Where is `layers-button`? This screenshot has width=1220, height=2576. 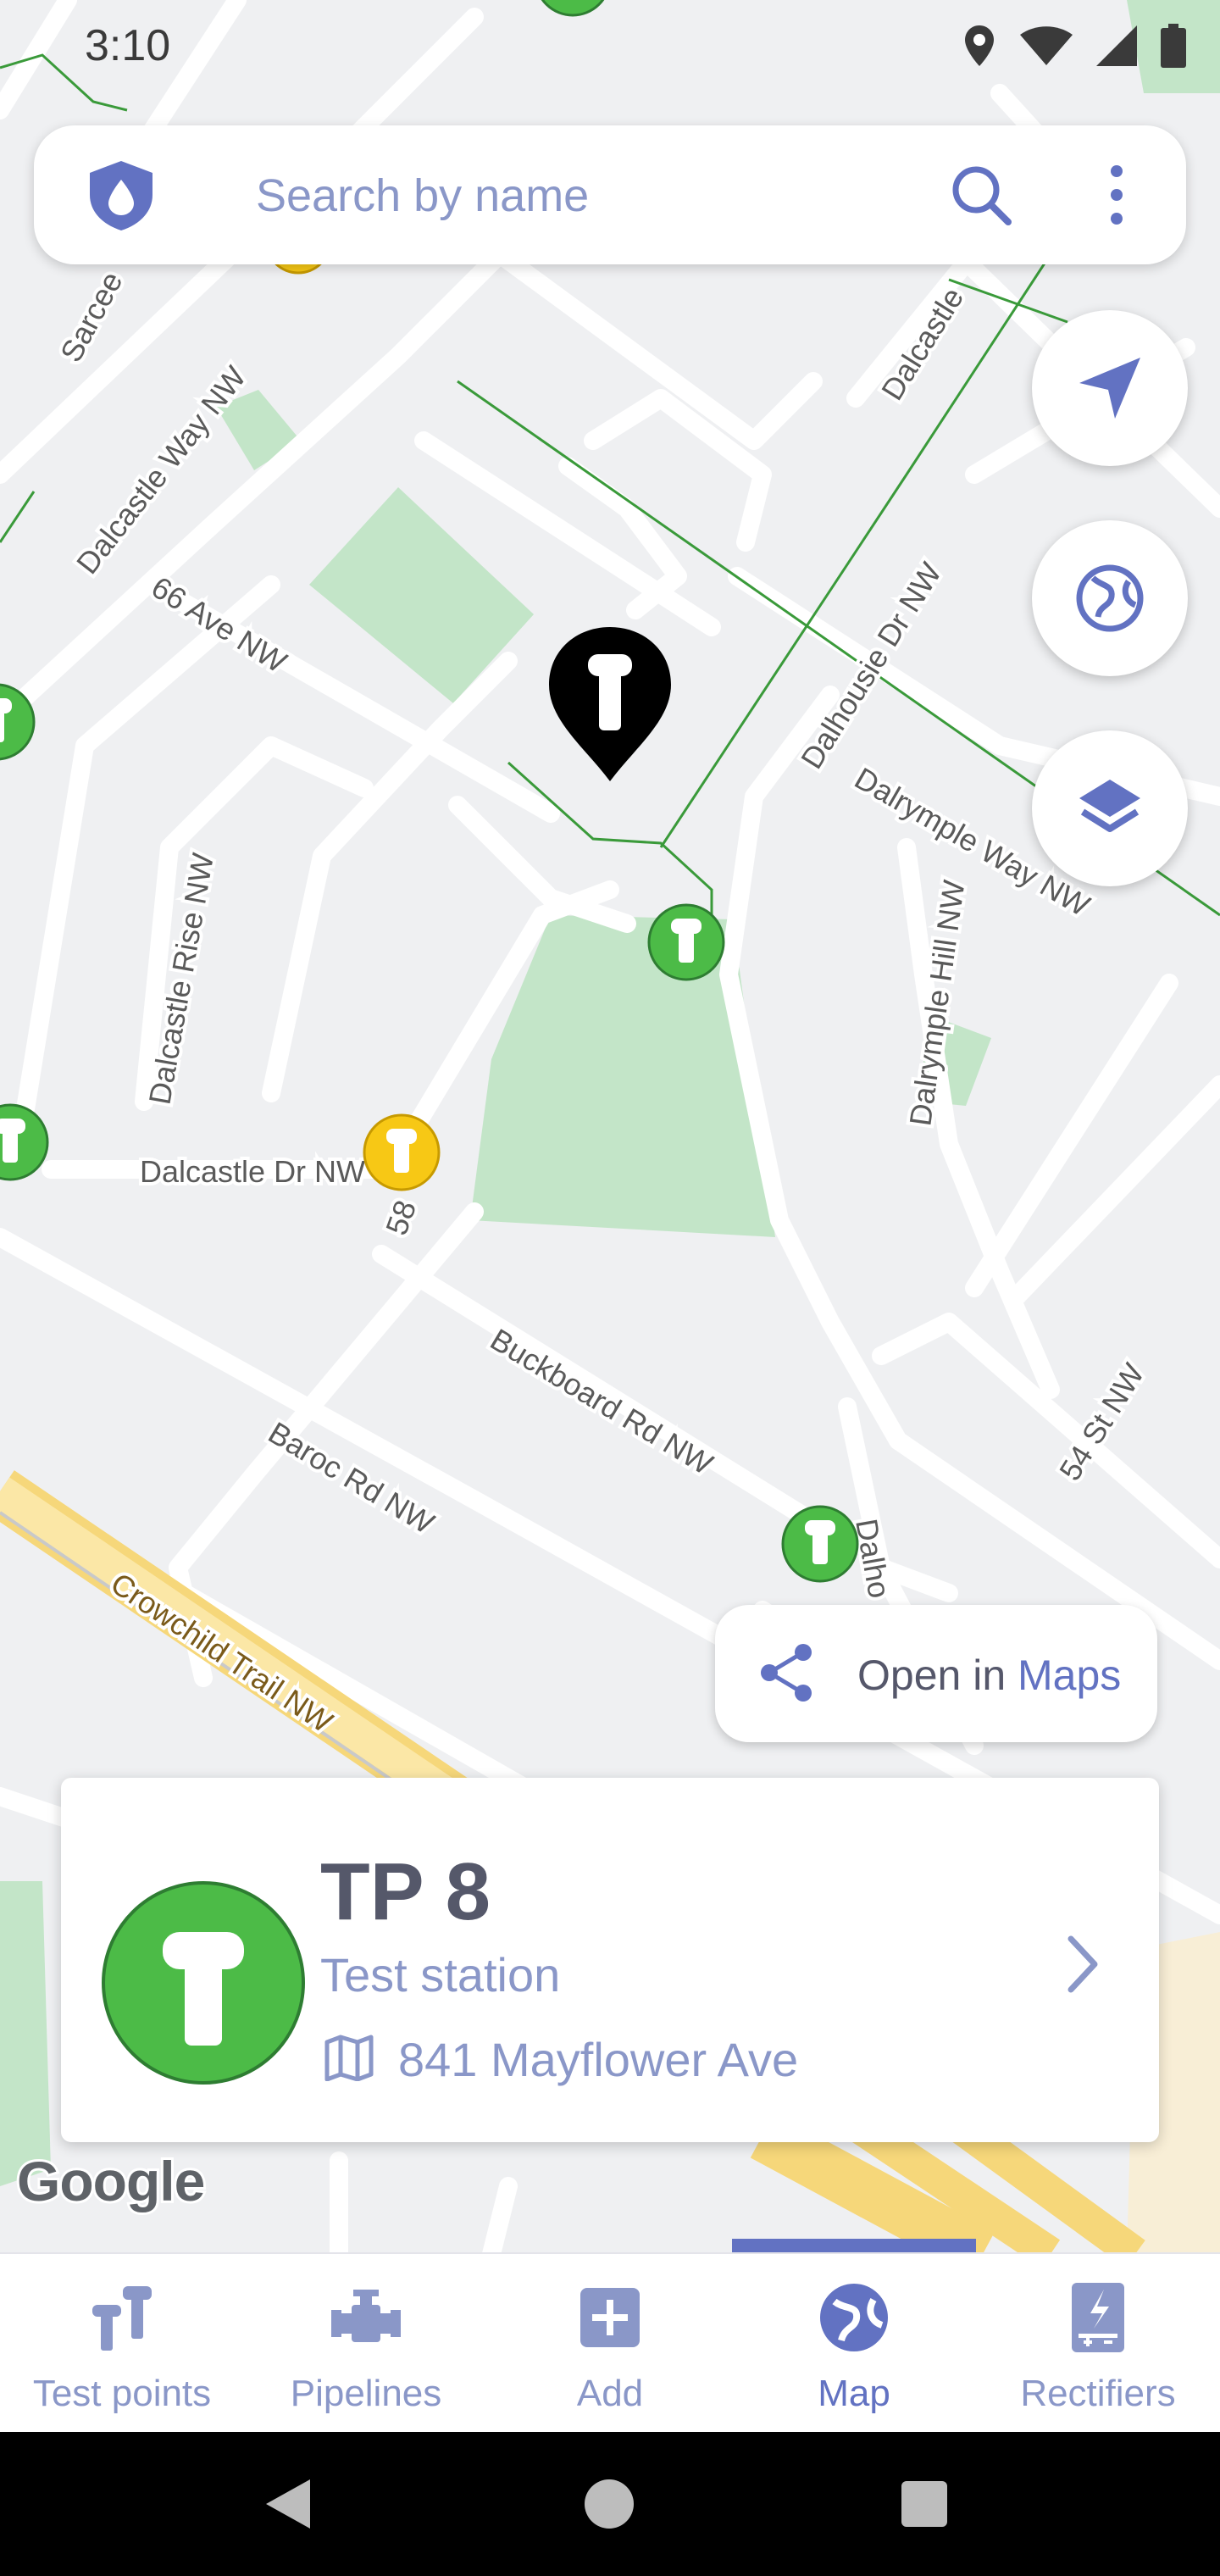 layers-button is located at coordinates (1110, 808).